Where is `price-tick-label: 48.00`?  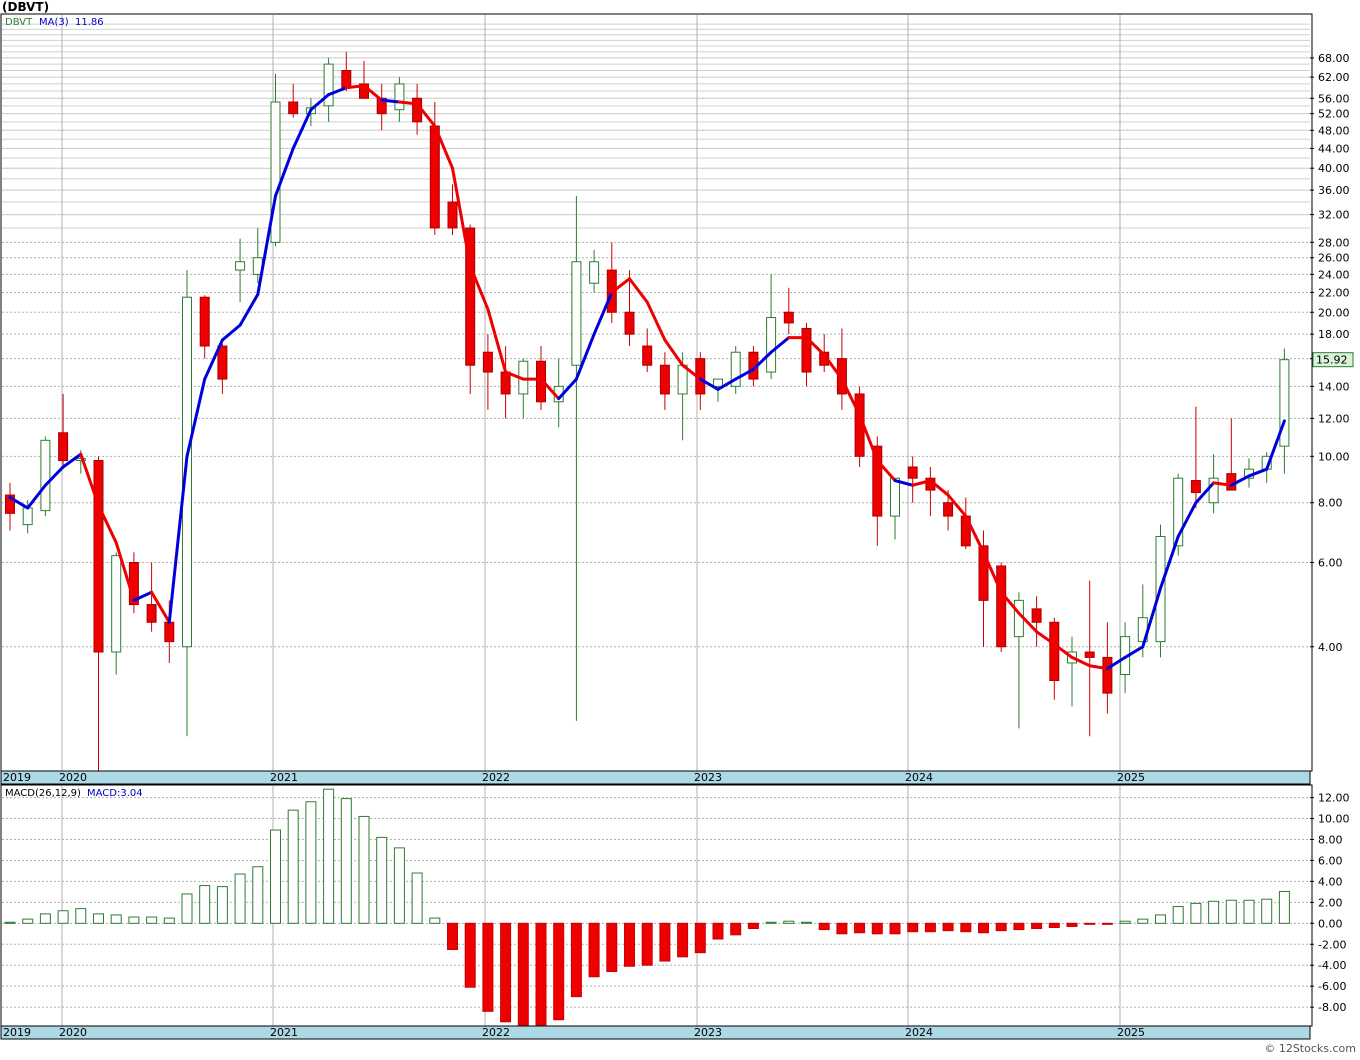
price-tick-label: 48.00 is located at coordinates (1334, 130).